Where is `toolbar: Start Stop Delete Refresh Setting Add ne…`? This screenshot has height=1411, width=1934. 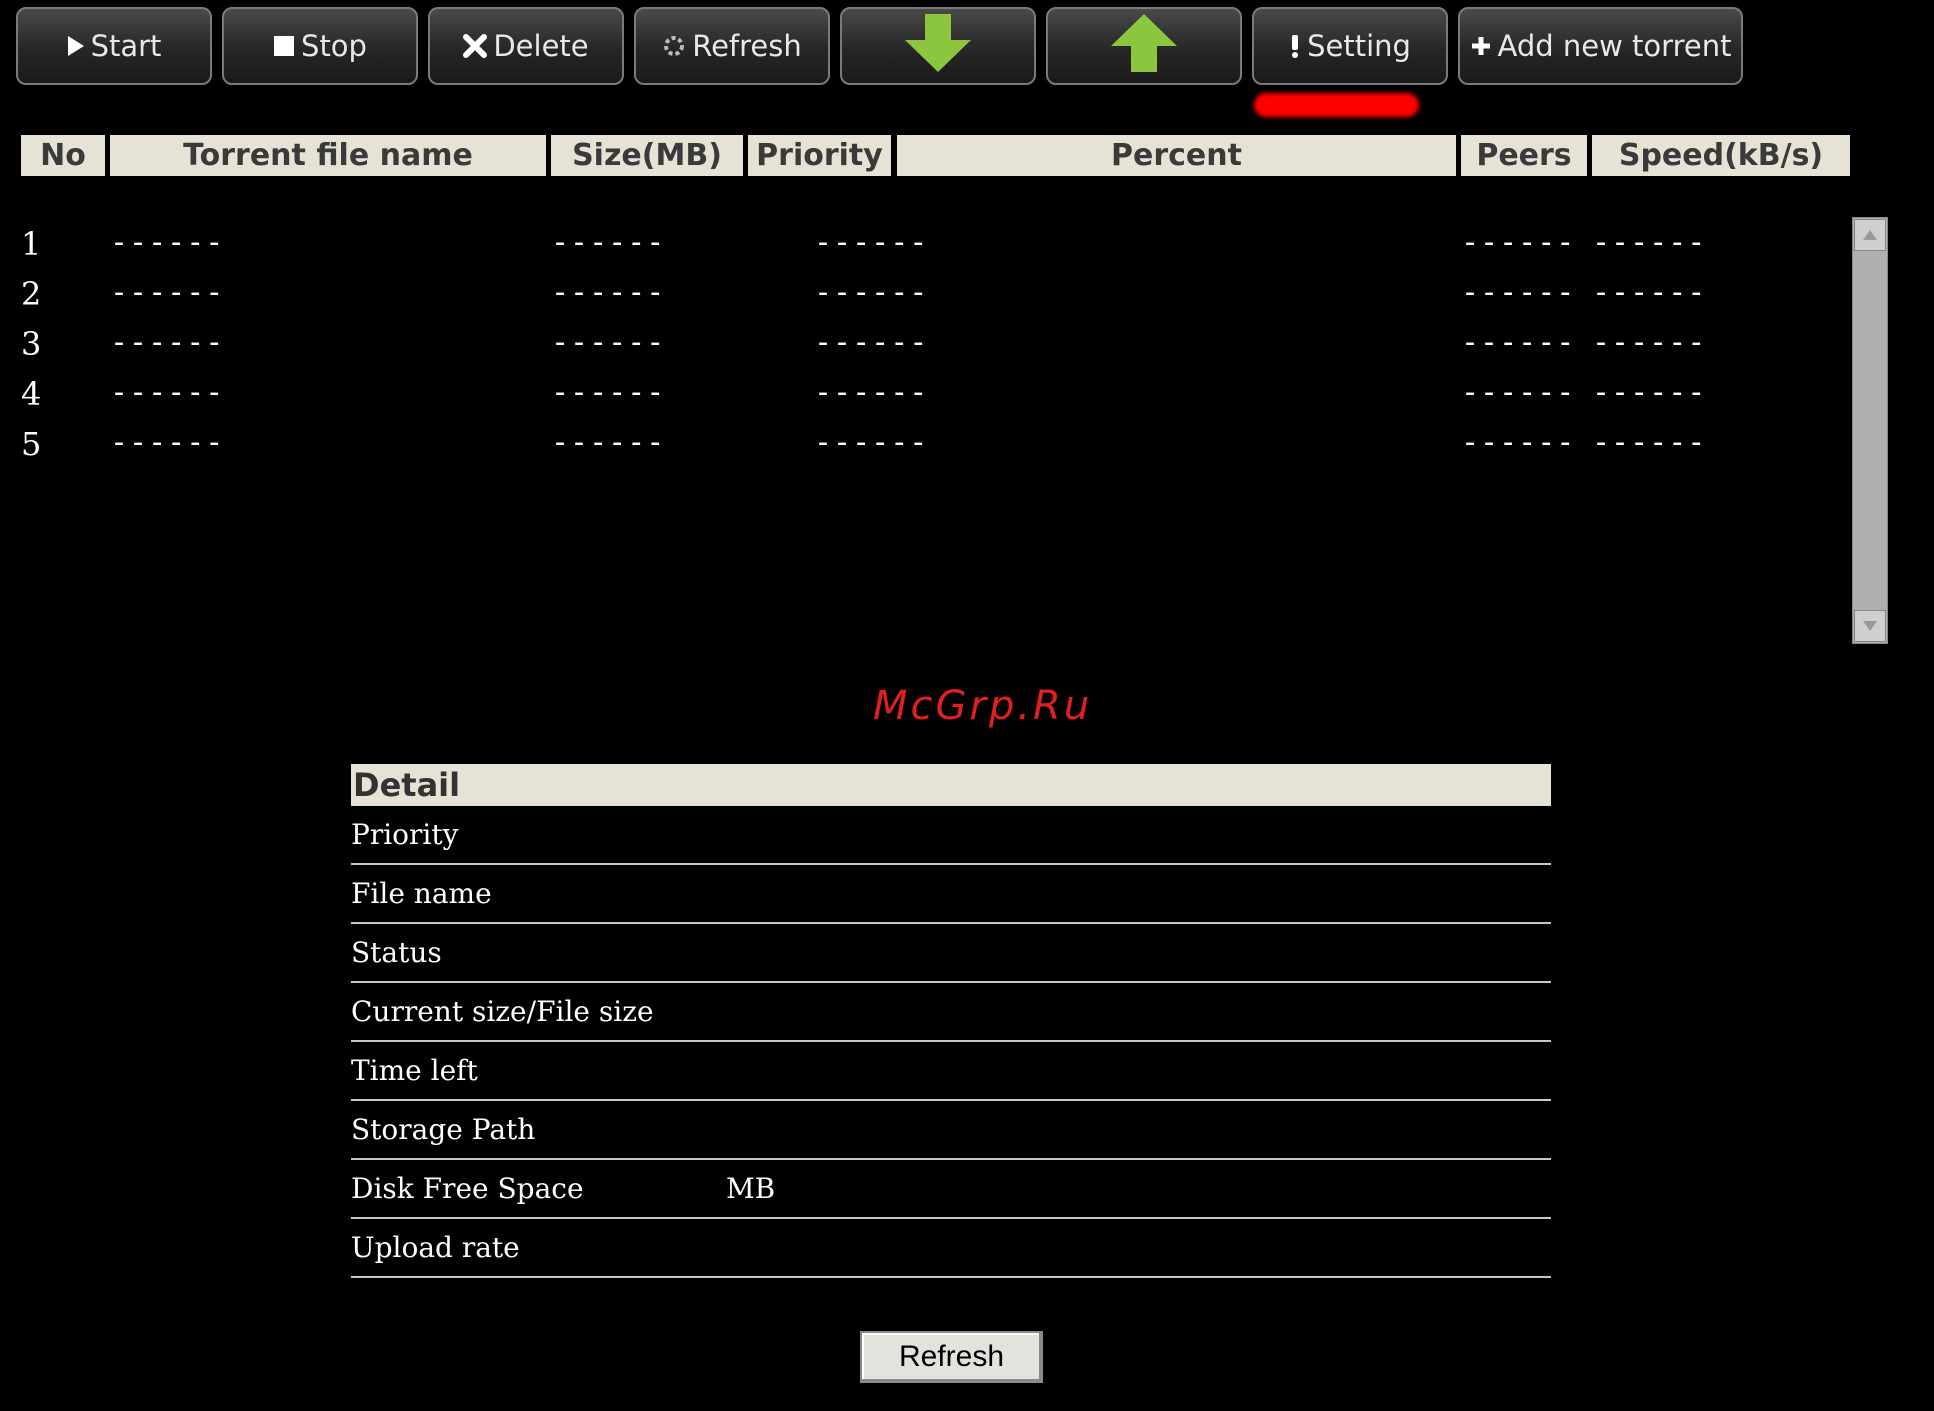 toolbar: Start Stop Delete Refresh Setting Add ne… is located at coordinates (879, 46).